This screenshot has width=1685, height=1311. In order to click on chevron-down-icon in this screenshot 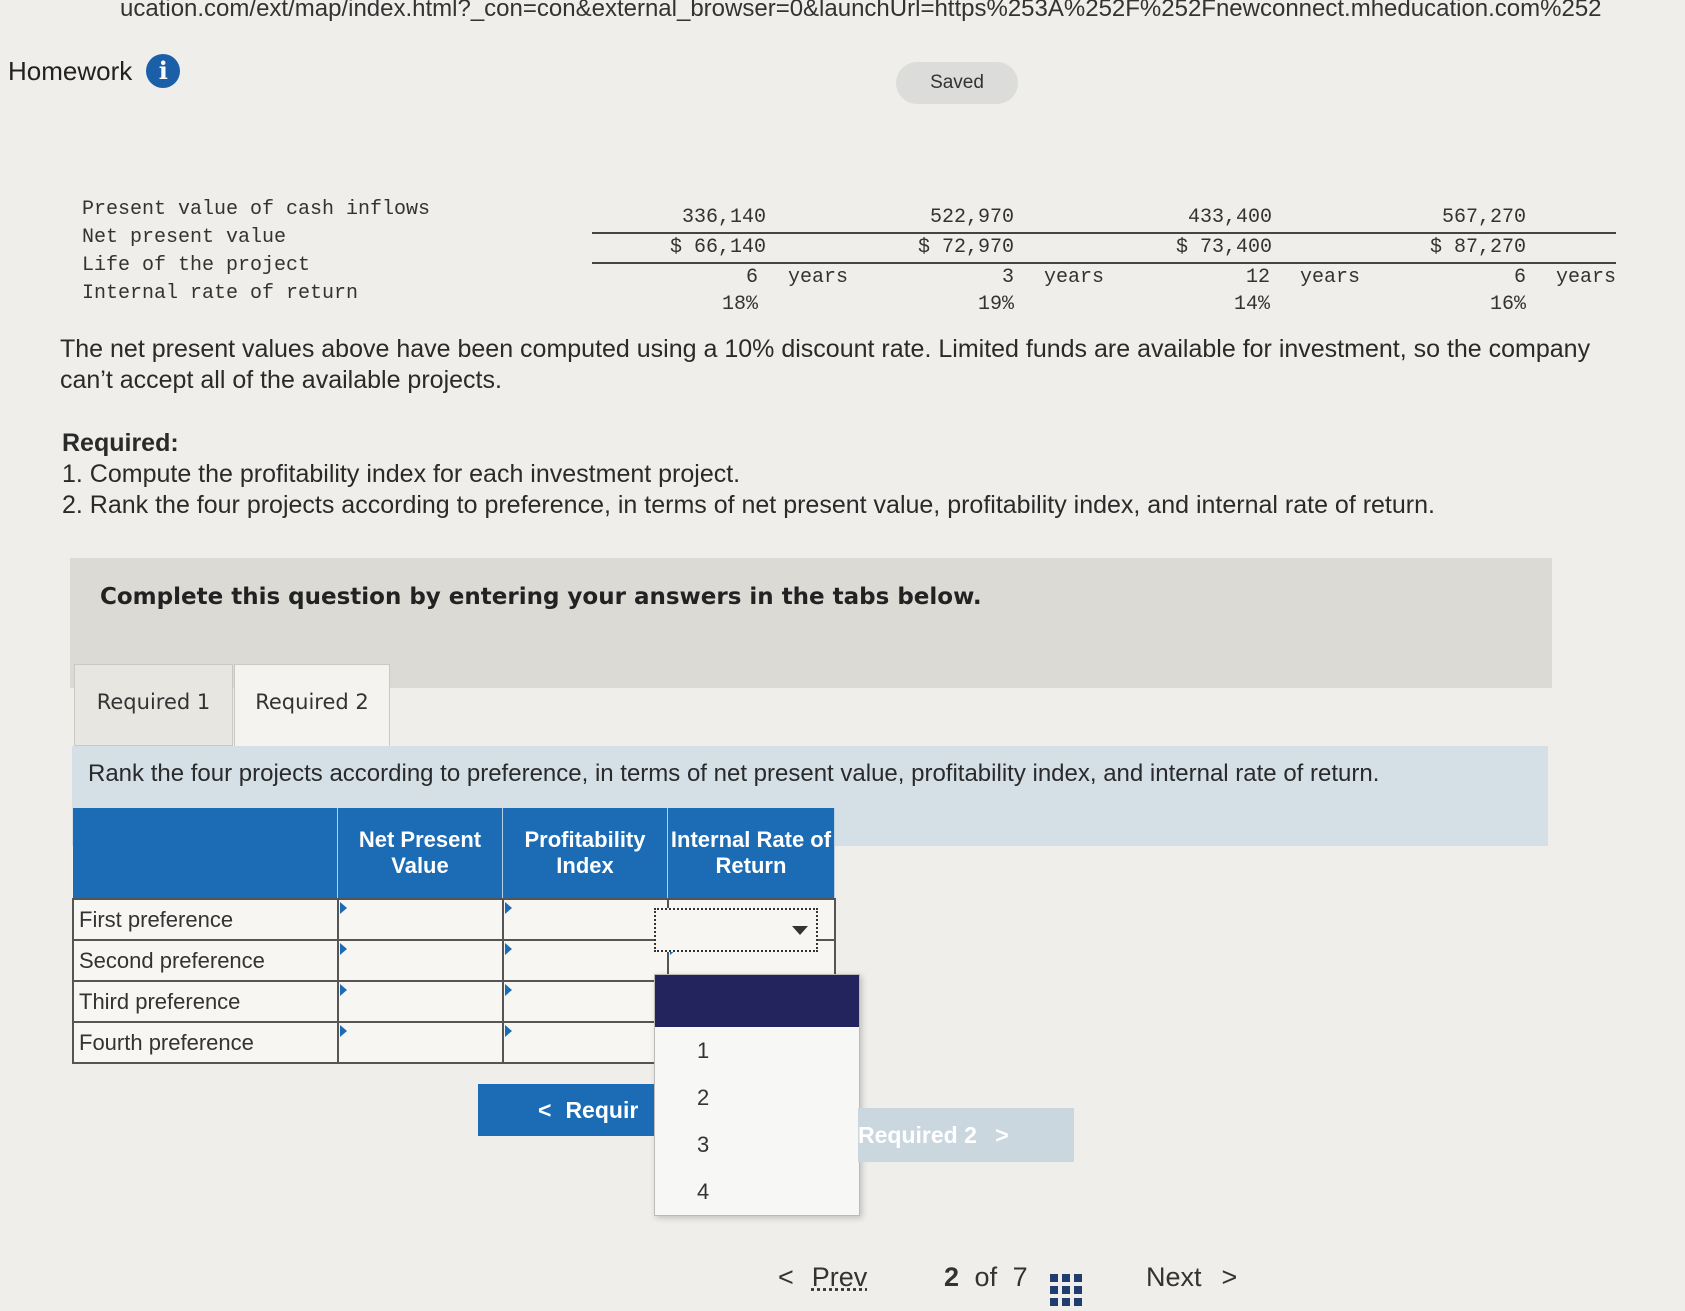, I will do `click(800, 930)`.